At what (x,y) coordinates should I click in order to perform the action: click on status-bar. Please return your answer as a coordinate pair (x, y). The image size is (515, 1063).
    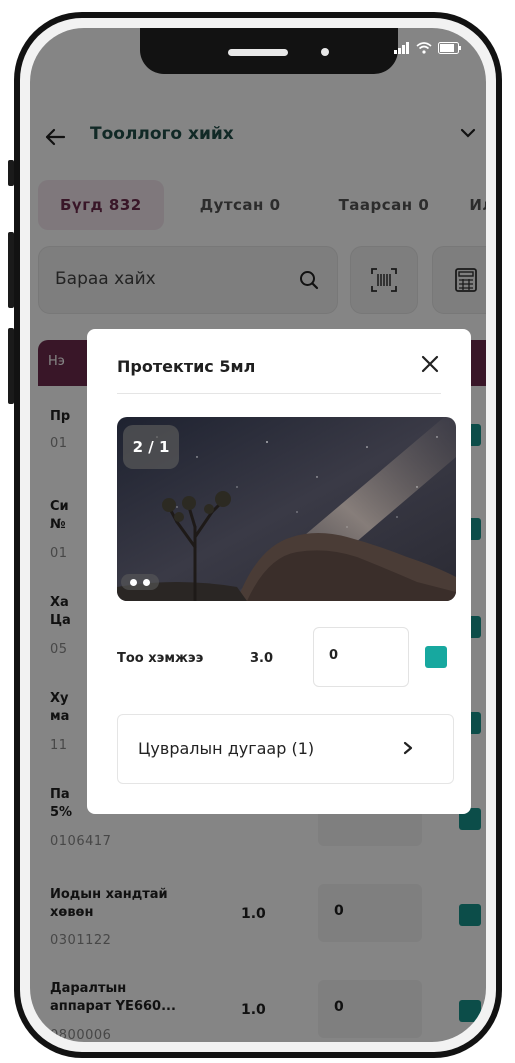
    Looking at the image, I should click on (428, 48).